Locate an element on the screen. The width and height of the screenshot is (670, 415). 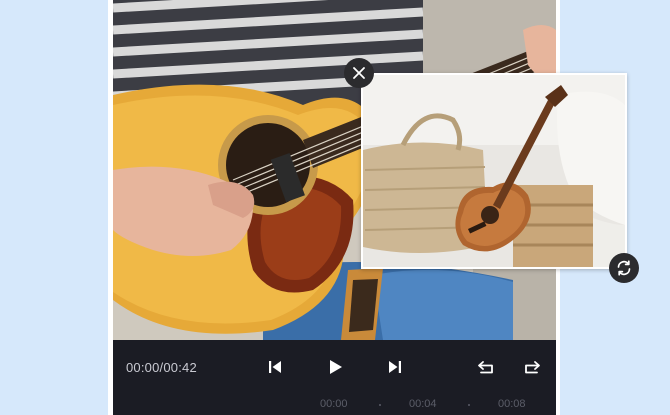
skip-next-icon is located at coordinates (395, 367).